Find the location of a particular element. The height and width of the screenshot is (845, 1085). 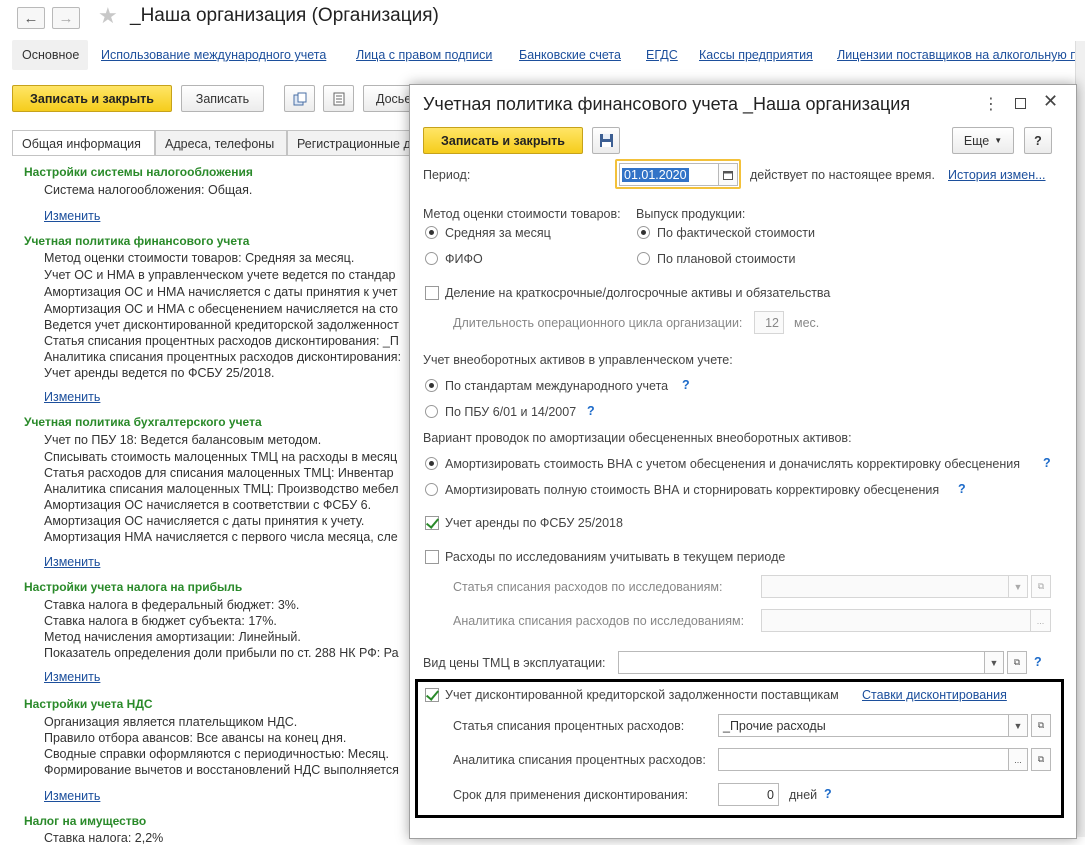

nav-egds: ЕГДС is located at coordinates (662, 55).